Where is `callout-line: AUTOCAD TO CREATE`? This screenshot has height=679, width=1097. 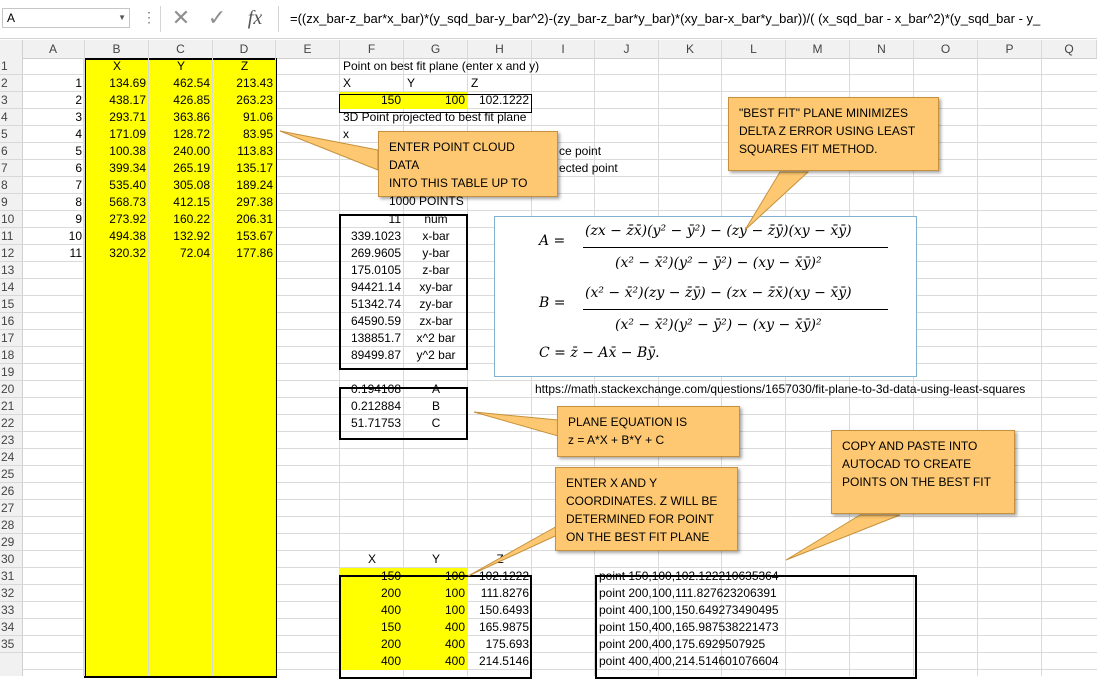
callout-line: AUTOCAD TO CREATE is located at coordinates (907, 464).